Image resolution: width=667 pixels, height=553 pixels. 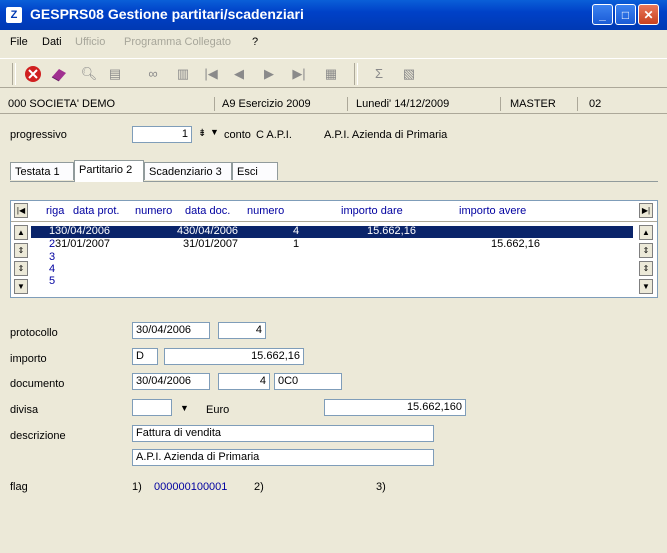 What do you see at coordinates (171, 330) in the screenshot?
I see `protocollo-date-field: 30/04/2006` at bounding box center [171, 330].